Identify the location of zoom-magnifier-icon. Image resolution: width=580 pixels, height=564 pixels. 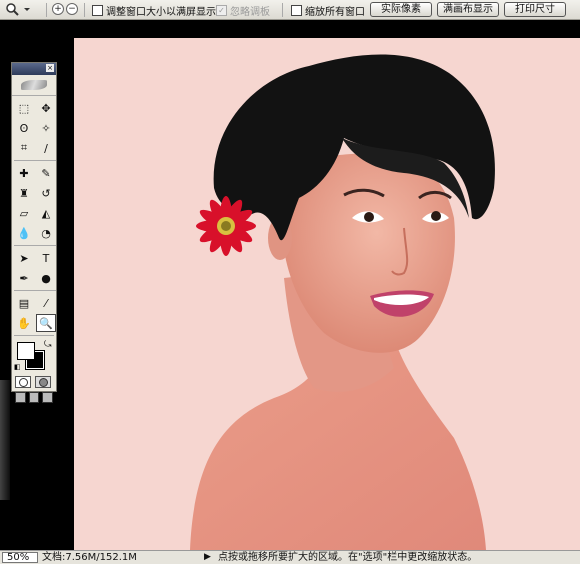
(19, 9).